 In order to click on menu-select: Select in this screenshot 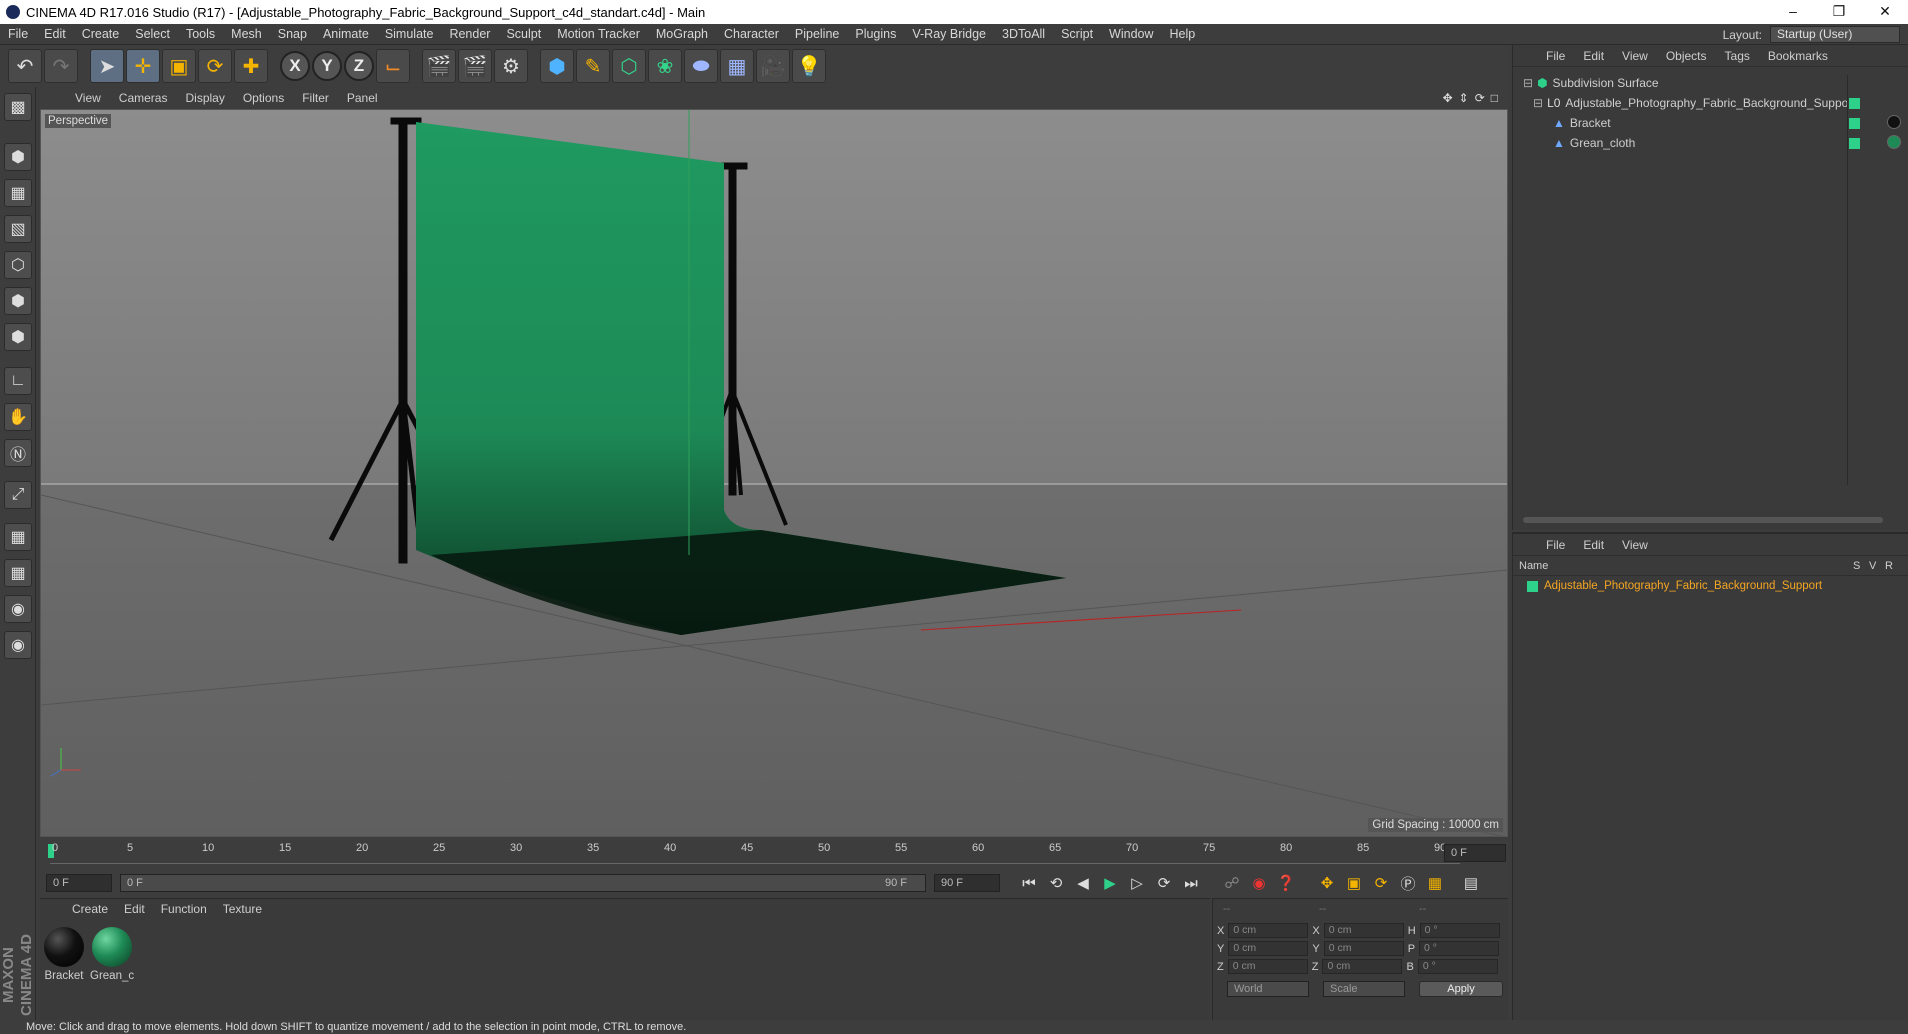, I will do `click(152, 34)`.